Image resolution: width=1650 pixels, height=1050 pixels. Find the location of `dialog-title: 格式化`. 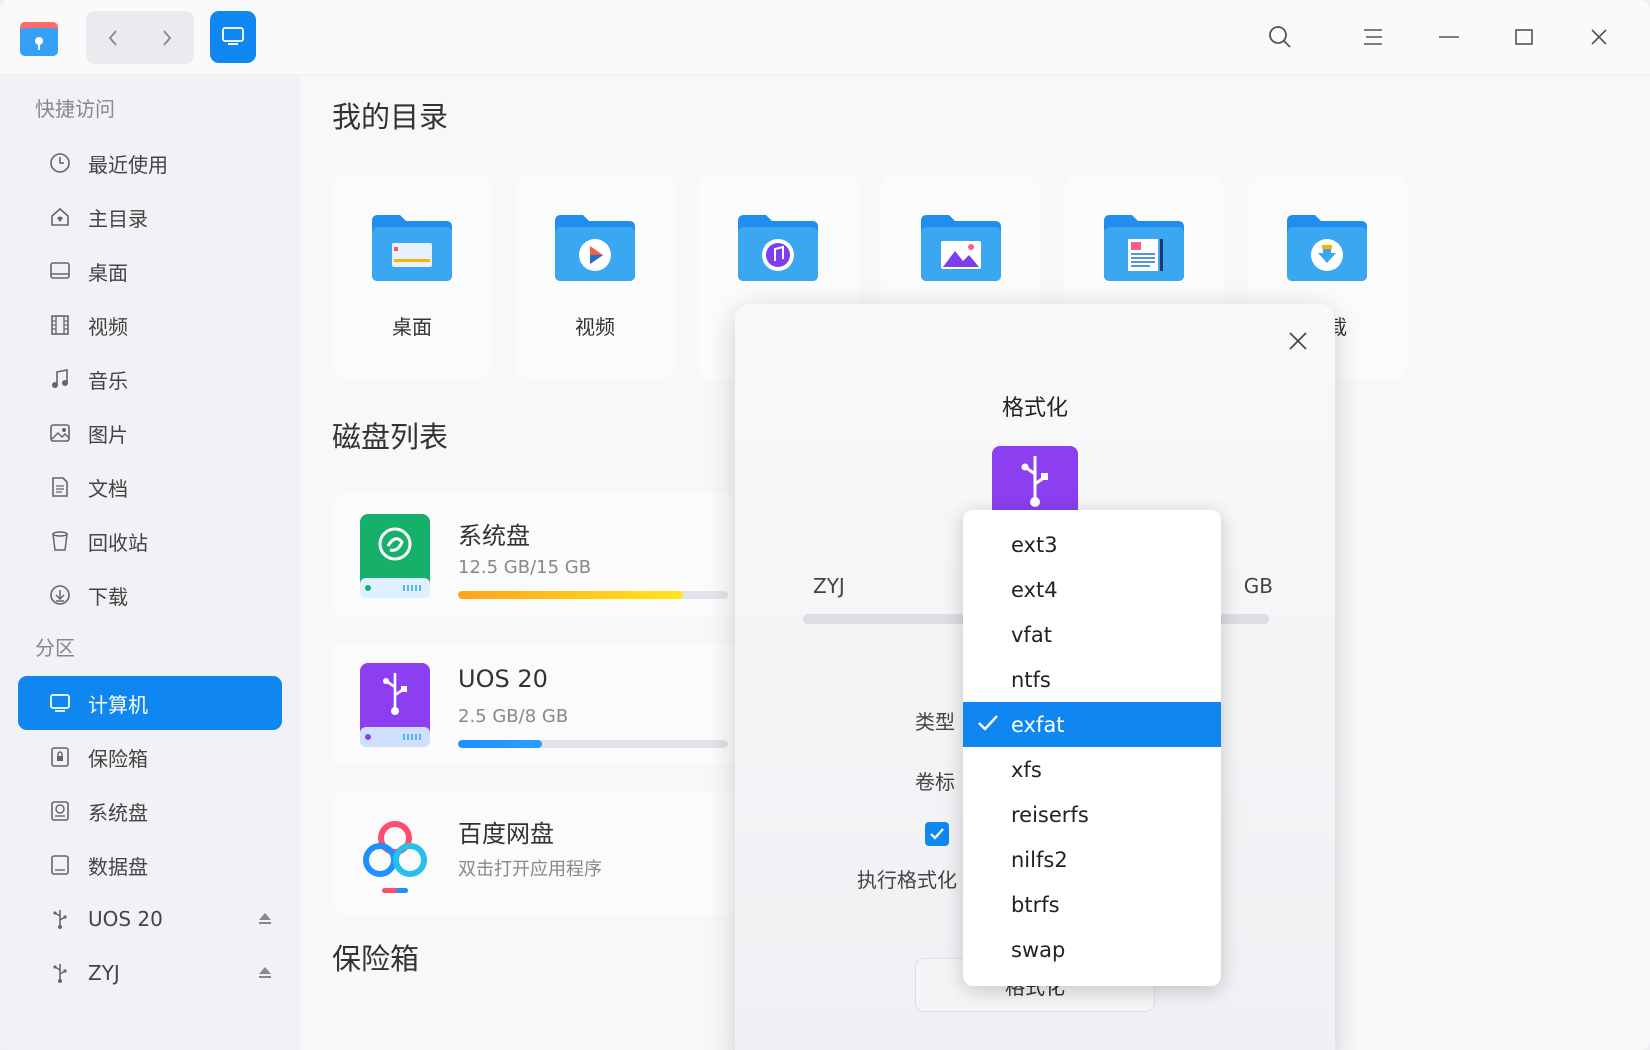

dialog-title: 格式化 is located at coordinates (1034, 408).